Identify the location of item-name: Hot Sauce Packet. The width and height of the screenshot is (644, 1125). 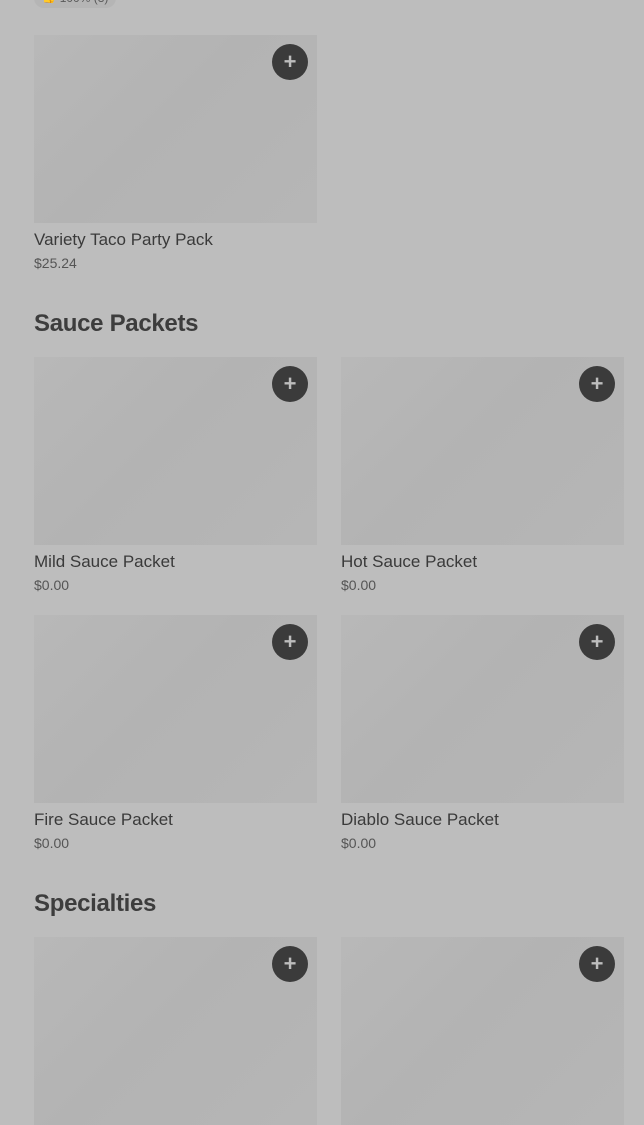
(482, 562).